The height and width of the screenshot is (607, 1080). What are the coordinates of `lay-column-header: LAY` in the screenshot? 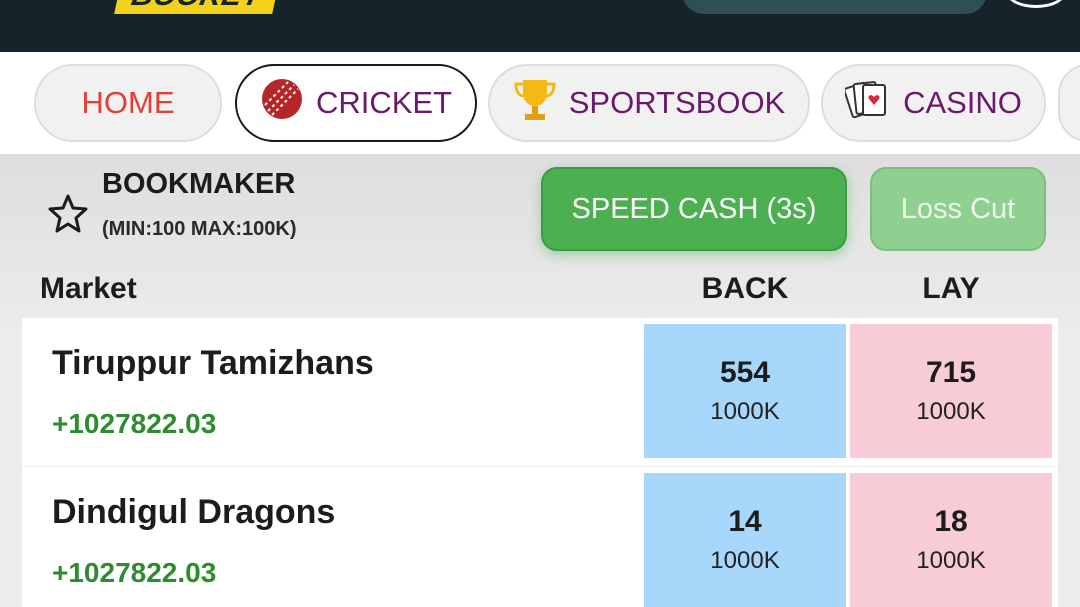 It's located at (951, 288).